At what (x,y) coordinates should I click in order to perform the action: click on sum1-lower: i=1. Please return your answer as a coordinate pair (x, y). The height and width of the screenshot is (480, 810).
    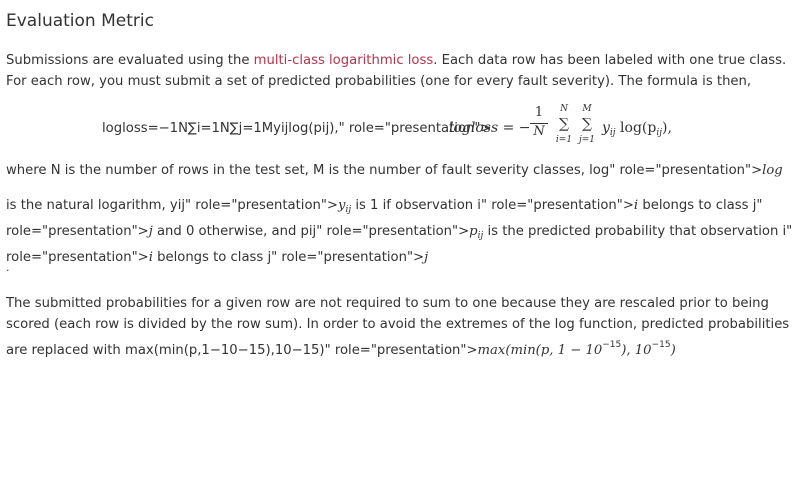
    Looking at the image, I should click on (564, 140).